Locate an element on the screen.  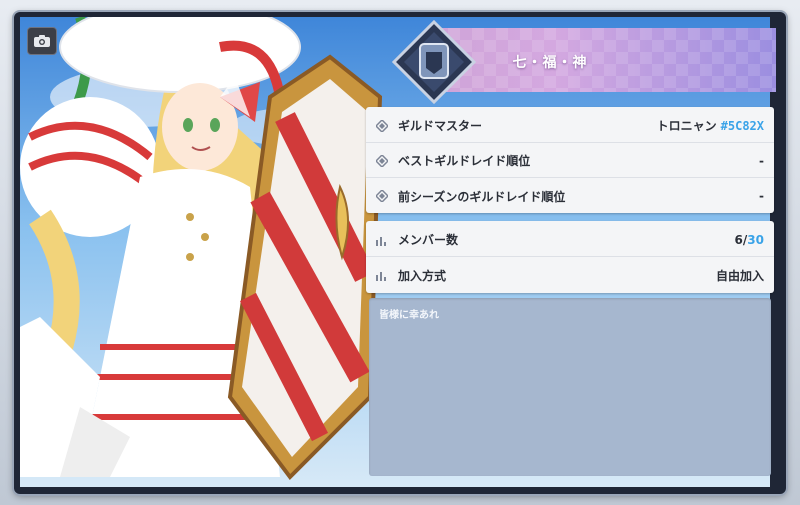
guild-master-row: ギルドマスター トロニャン #5C82X is located at coordinates (570, 126).